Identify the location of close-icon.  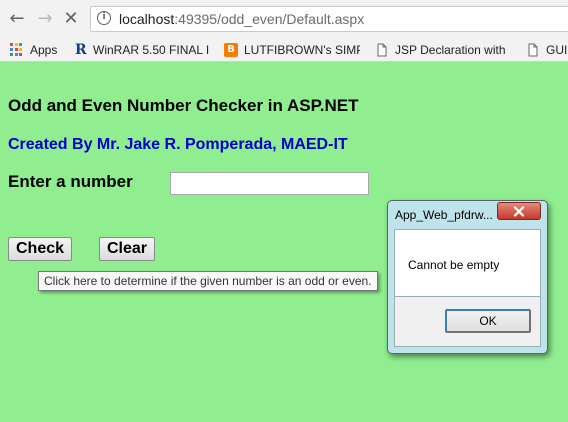
(519, 211).